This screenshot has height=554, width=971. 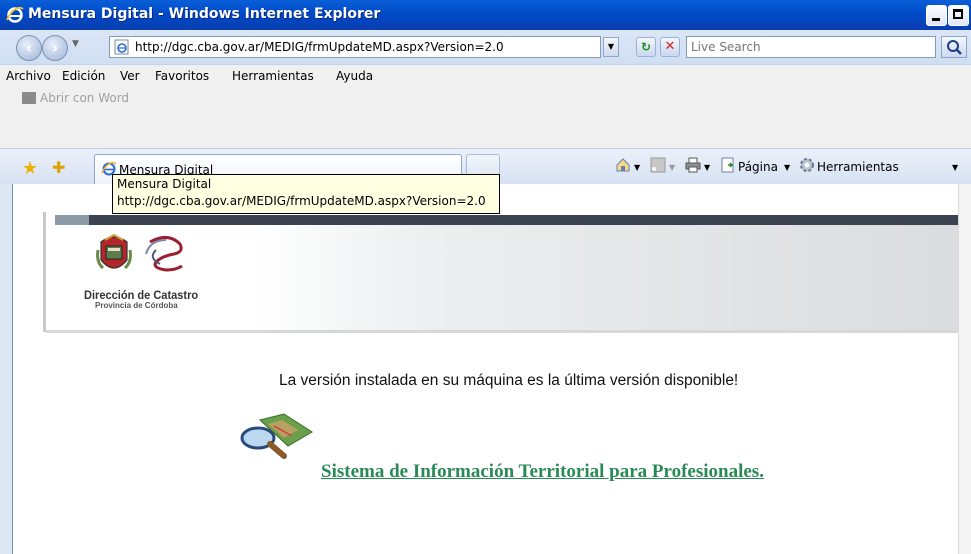 What do you see at coordinates (958, 15) in the screenshot?
I see `maximize-button` at bounding box center [958, 15].